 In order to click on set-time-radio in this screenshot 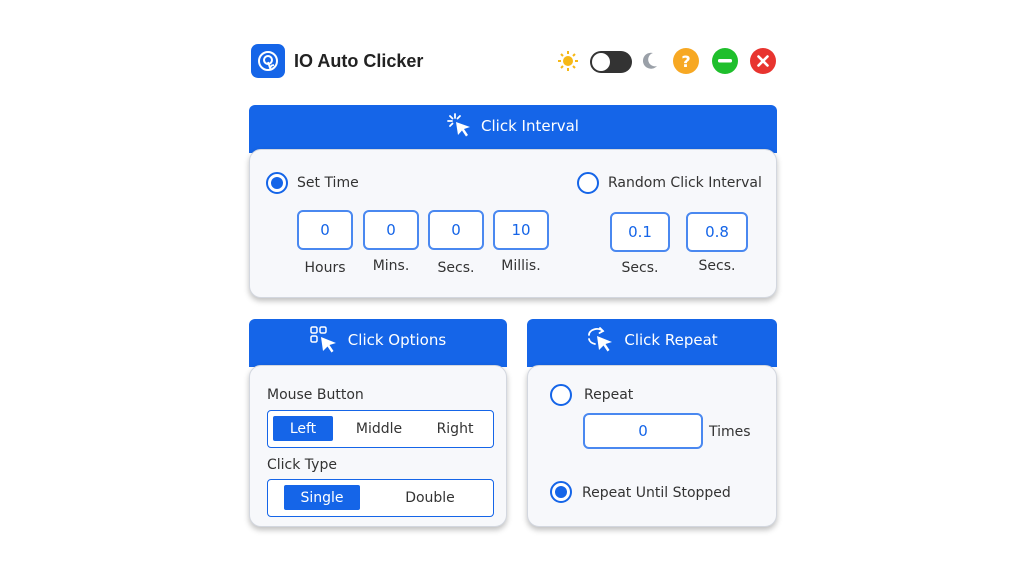, I will do `click(277, 183)`.